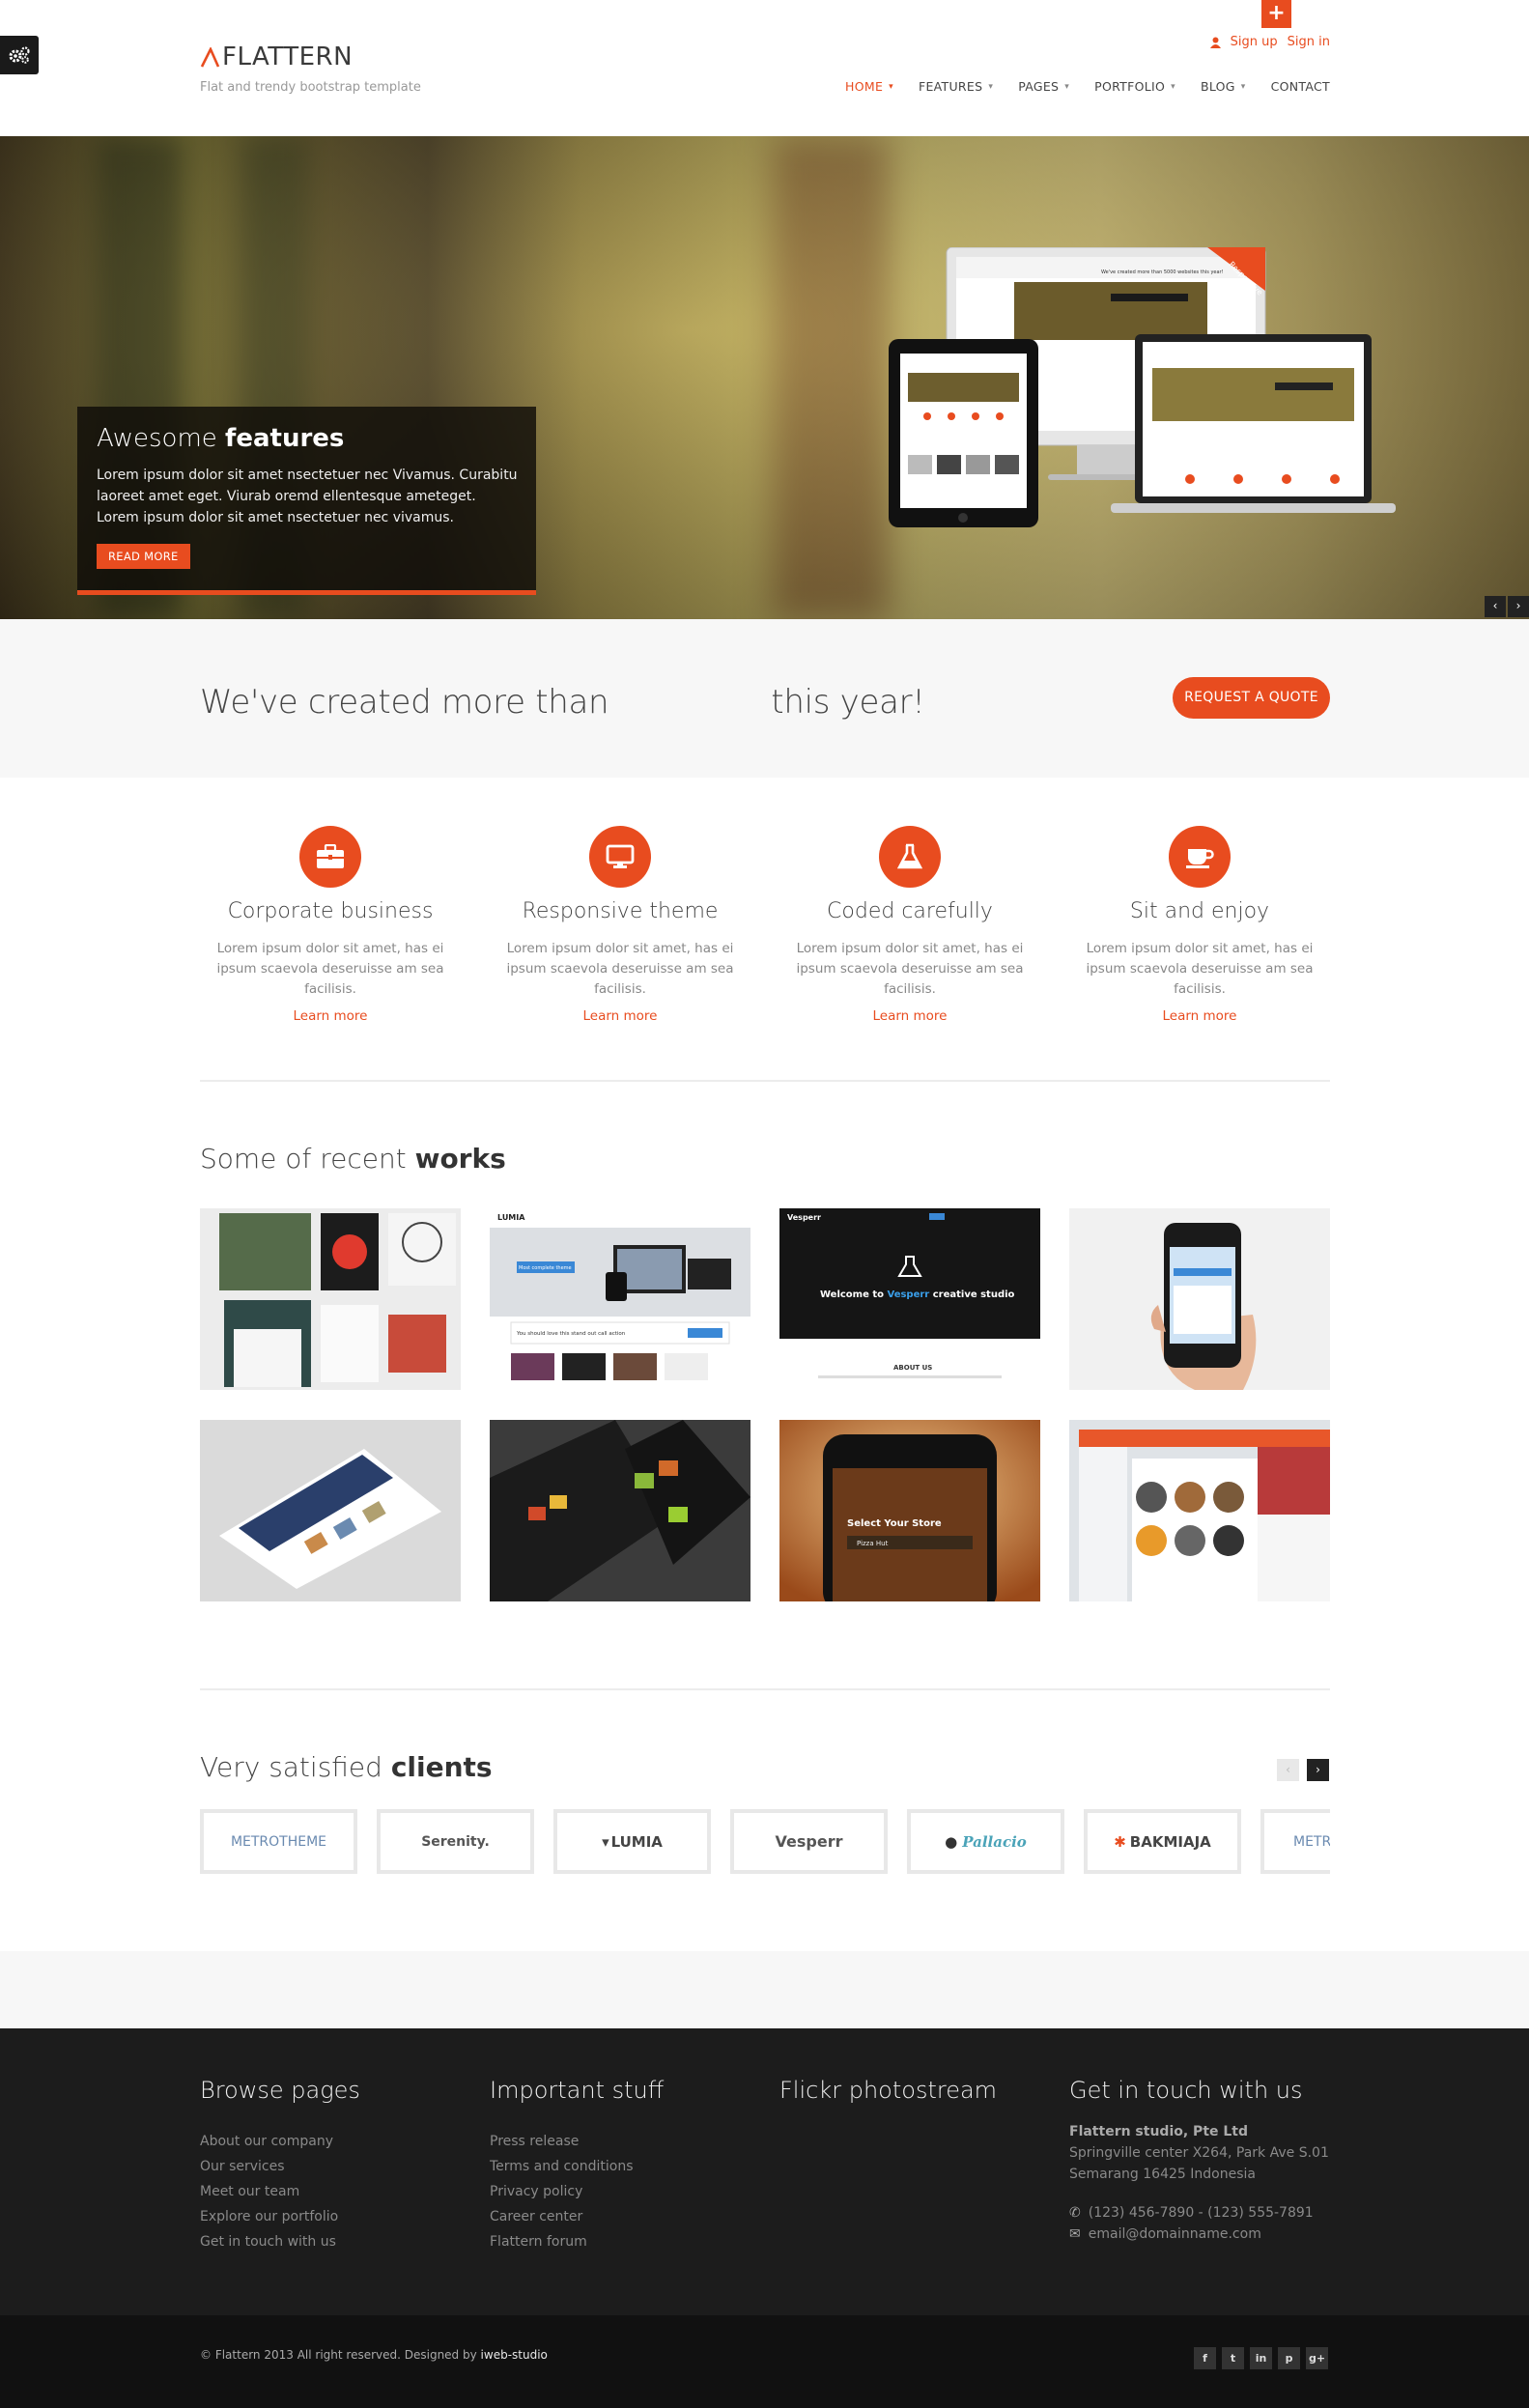 The image size is (1529, 2408). Describe the element at coordinates (764, 1989) in the screenshot. I see `pre-footer-band` at that location.